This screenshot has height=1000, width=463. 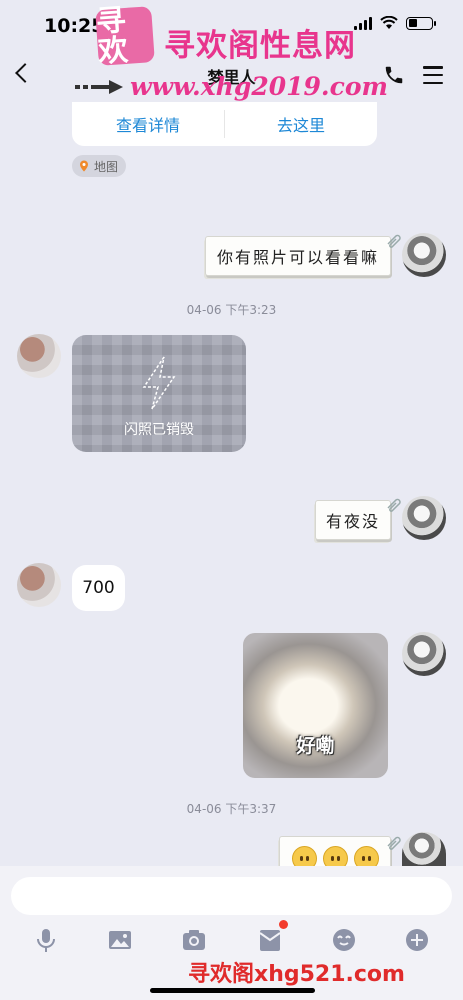 I want to click on location-card: 查看详情 去这里, so click(x=224, y=124).